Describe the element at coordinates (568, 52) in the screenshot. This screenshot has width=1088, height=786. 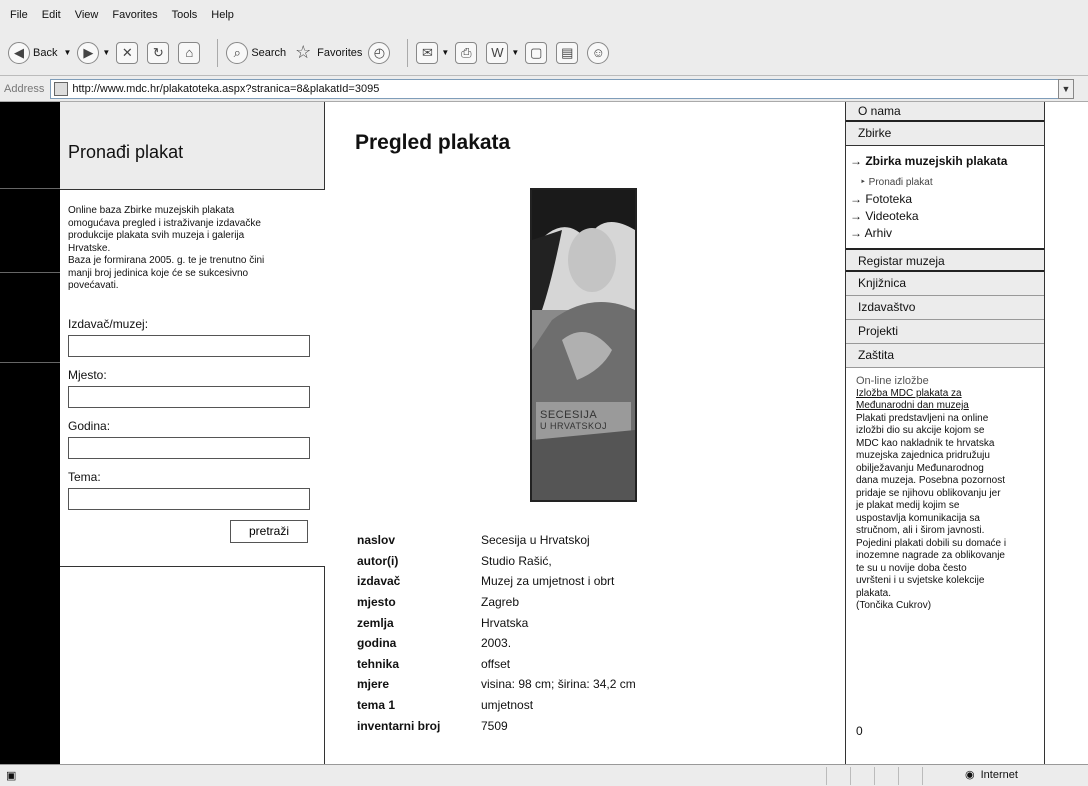
I see `research-button: ▤` at that location.